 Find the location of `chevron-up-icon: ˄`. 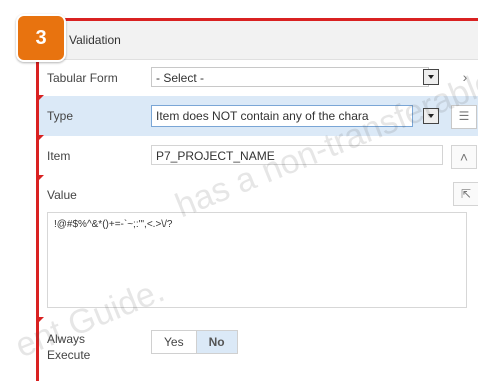

chevron-up-icon: ˄ is located at coordinates (464, 157).